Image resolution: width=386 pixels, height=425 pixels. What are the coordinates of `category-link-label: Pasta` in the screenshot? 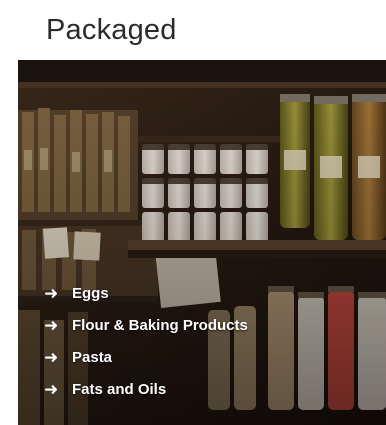 It's located at (92, 357).